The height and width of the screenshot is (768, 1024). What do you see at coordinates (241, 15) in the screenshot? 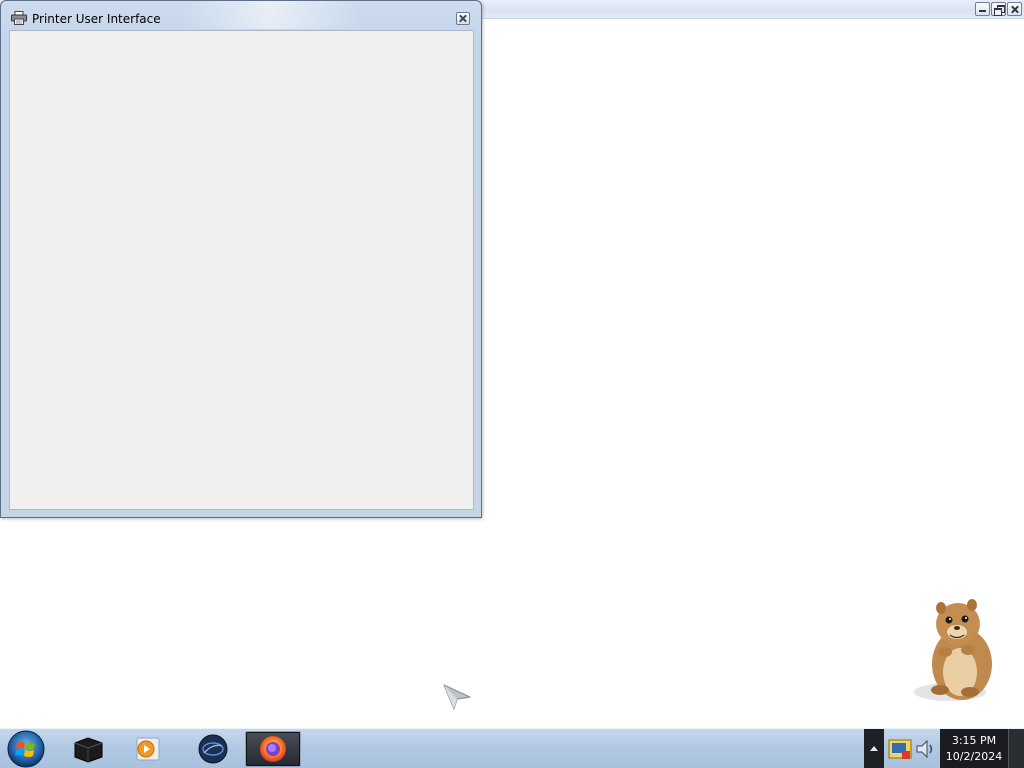
I see `printer-window-titlebar: Printer User Interface` at bounding box center [241, 15].